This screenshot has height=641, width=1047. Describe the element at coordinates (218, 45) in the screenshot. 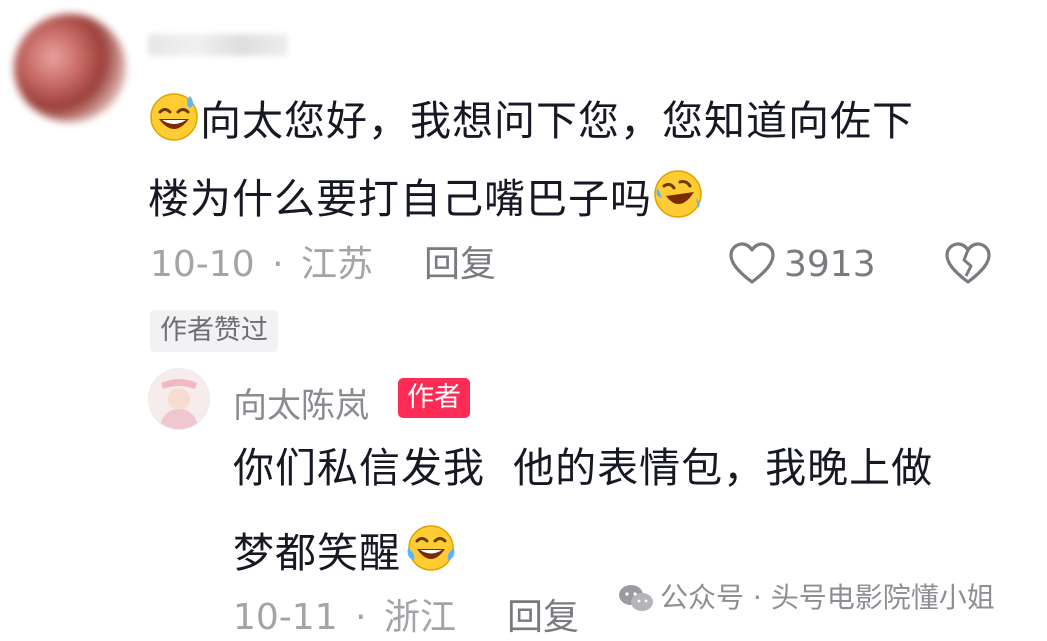

I see `commenter-name-blurred` at that location.